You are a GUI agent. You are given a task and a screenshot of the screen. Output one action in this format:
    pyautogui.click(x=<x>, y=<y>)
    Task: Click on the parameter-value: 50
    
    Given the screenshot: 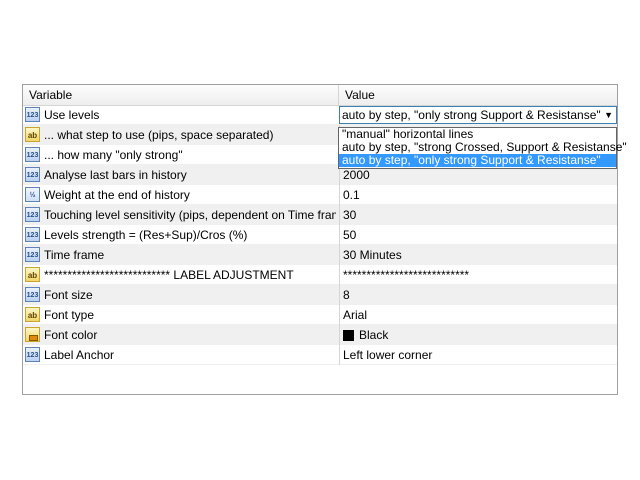 What is the action you would take?
    pyautogui.click(x=478, y=235)
    